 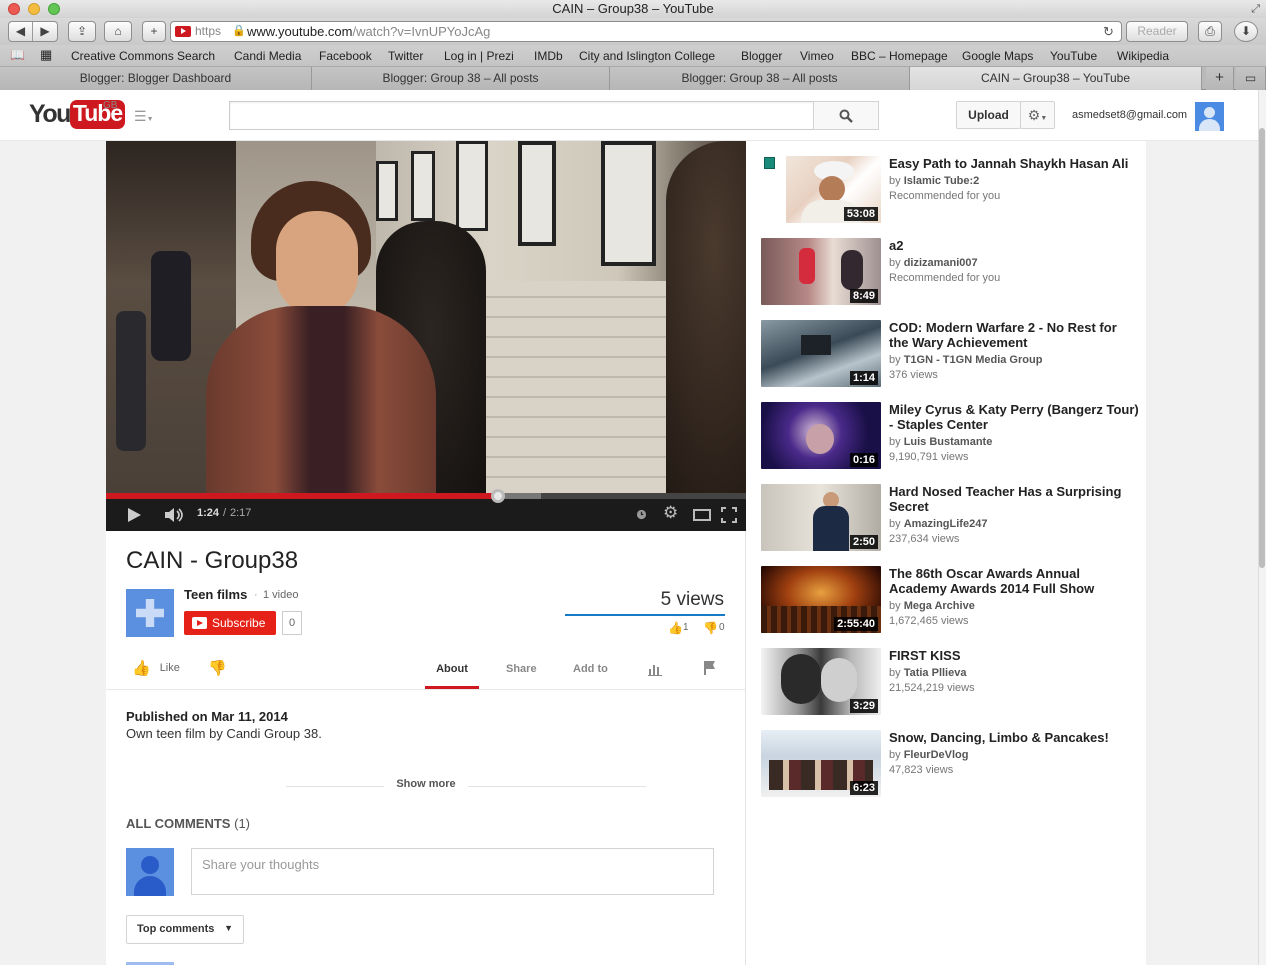 I want to click on video-thumbnail: 53:08, so click(x=833, y=189).